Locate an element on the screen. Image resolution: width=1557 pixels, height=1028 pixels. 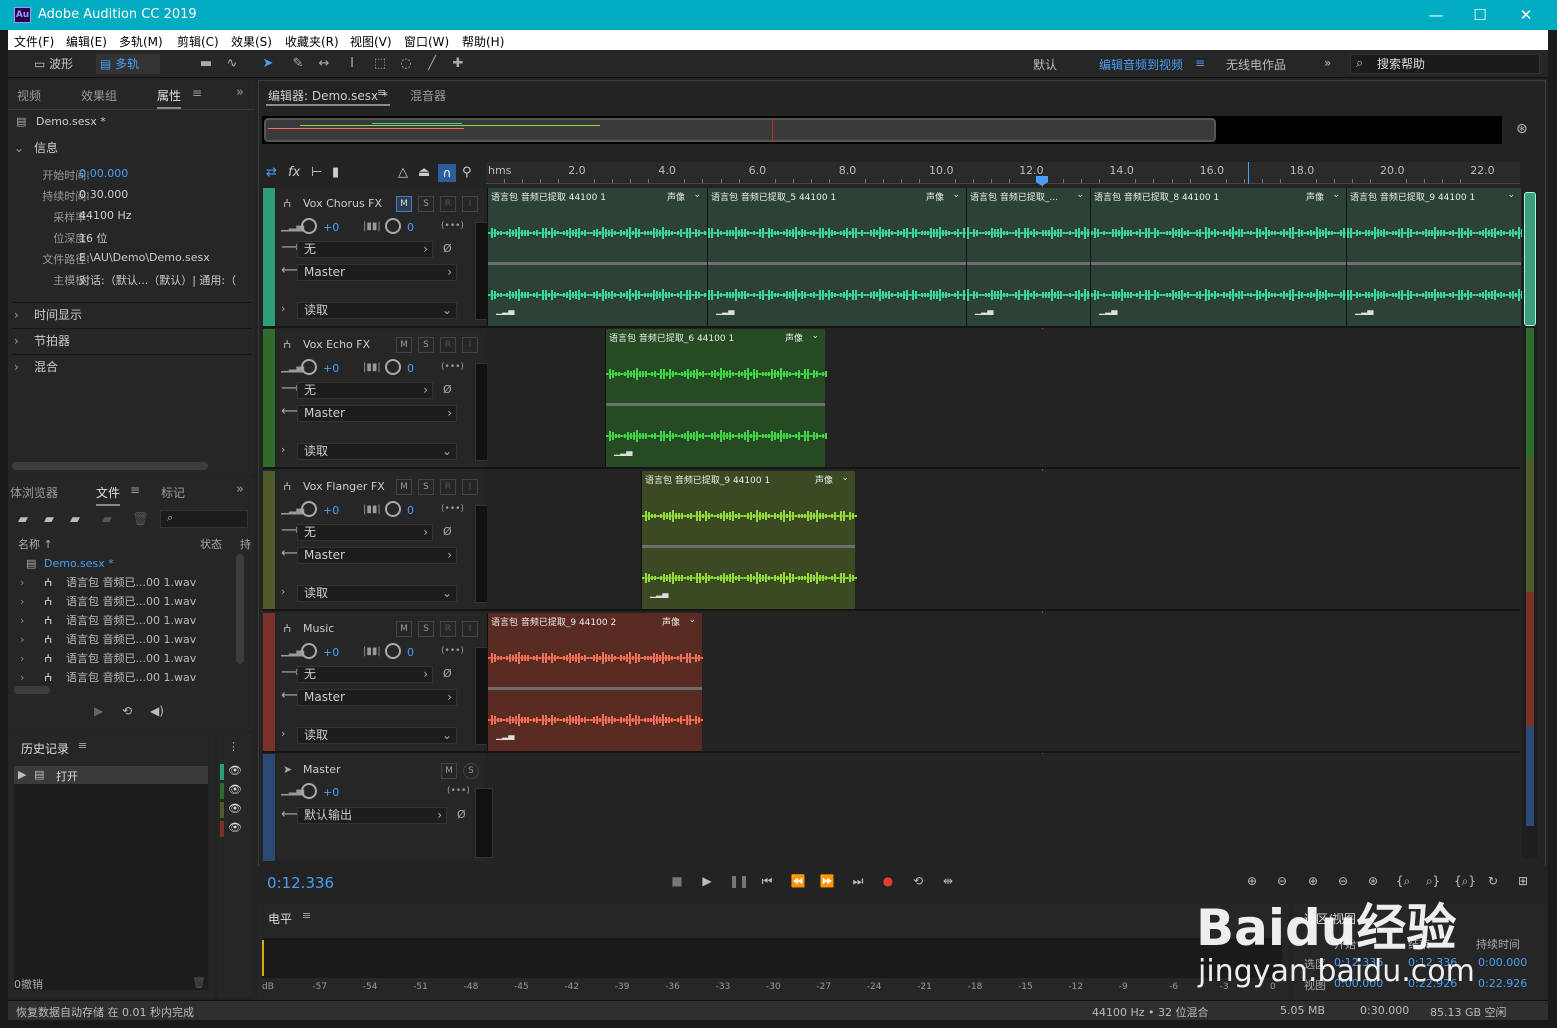
zoom-full-icon: ⊛ is located at coordinates (1373, 881).